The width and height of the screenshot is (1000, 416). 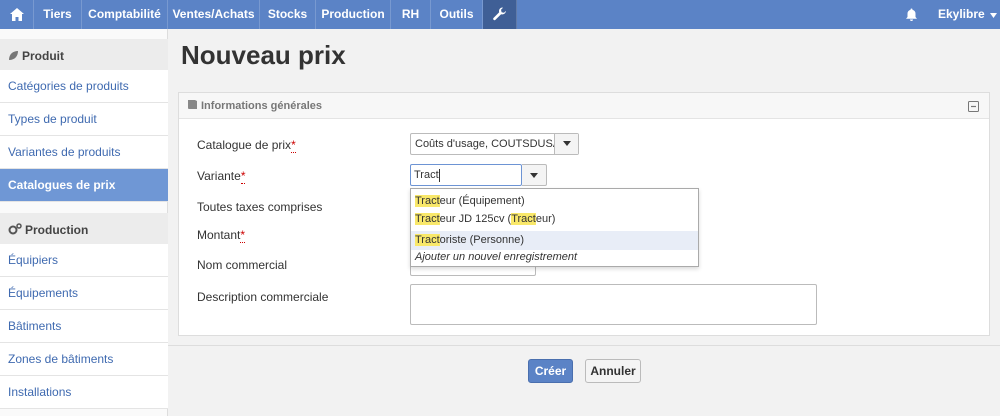 What do you see at coordinates (550, 371) in the screenshot?
I see `create-button: Créer` at bounding box center [550, 371].